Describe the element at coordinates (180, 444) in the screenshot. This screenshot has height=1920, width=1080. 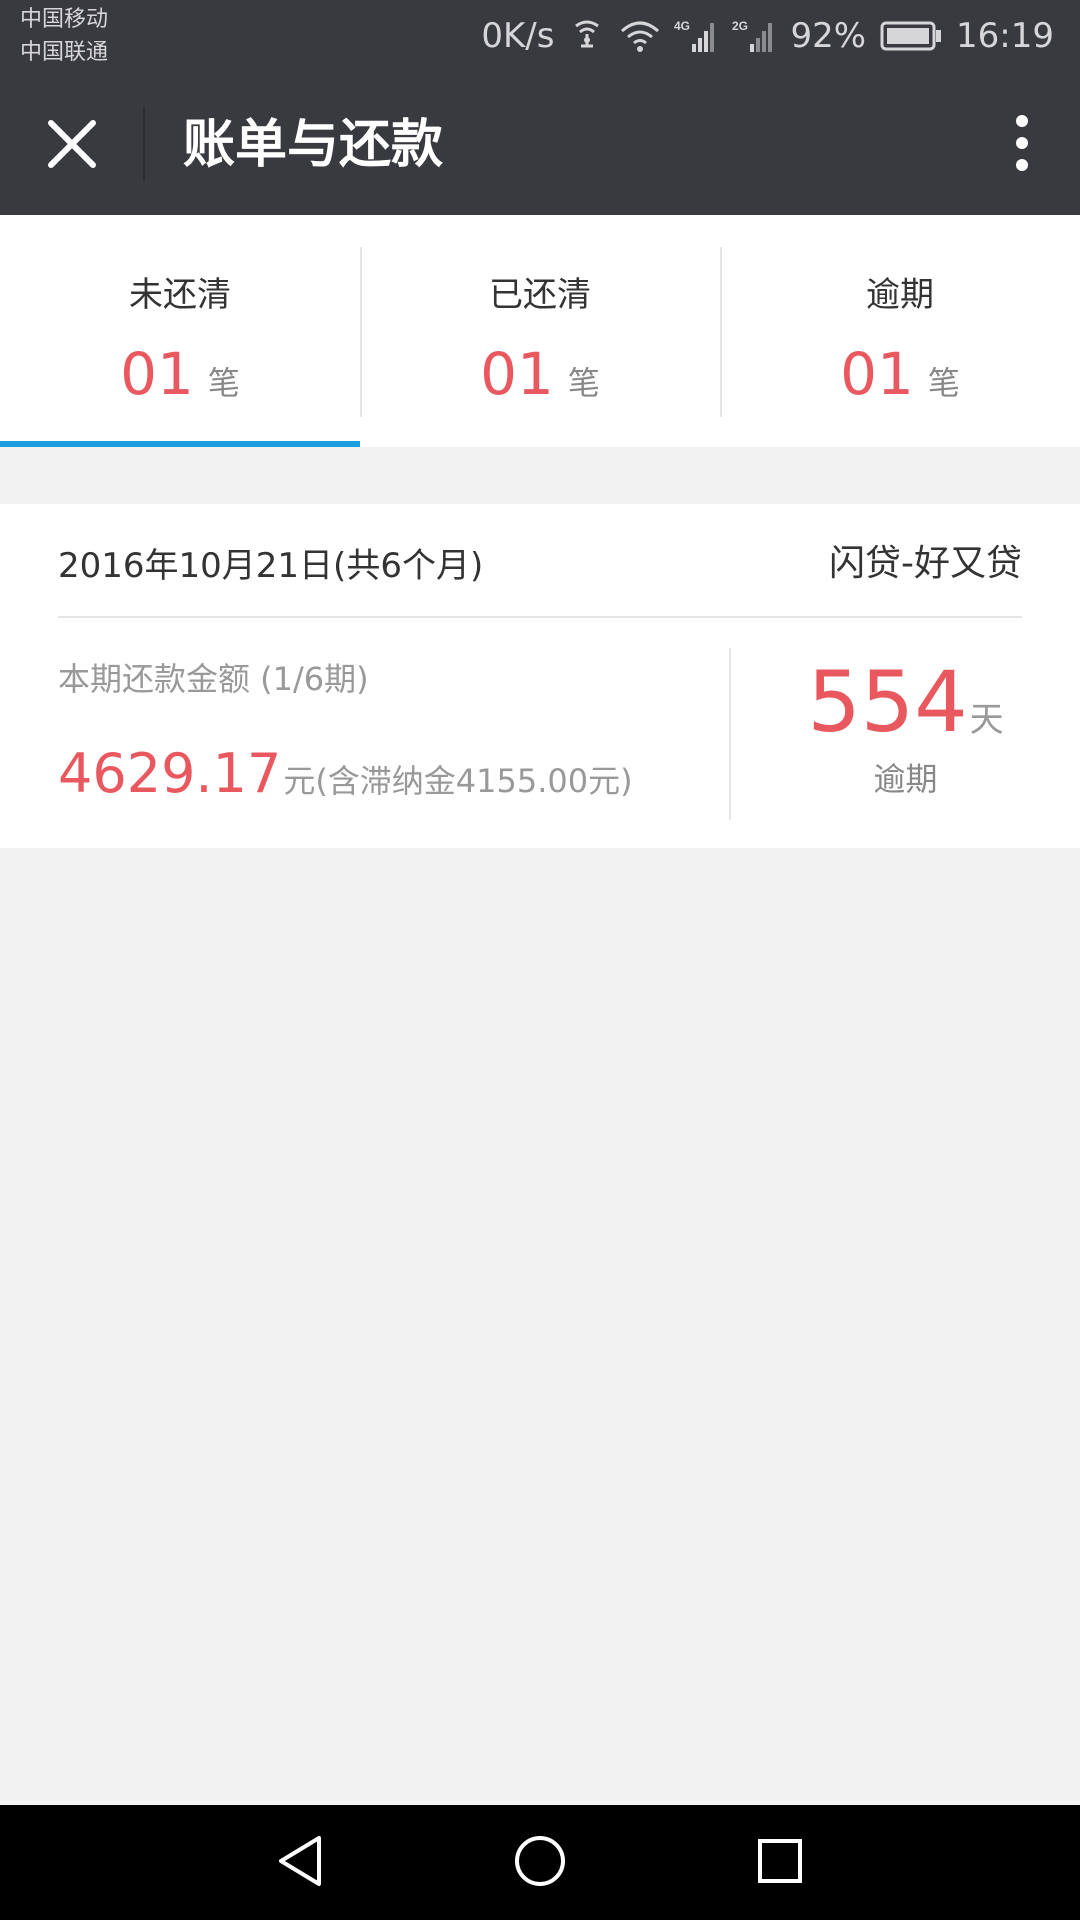
I see `active-tab-indicator` at that location.